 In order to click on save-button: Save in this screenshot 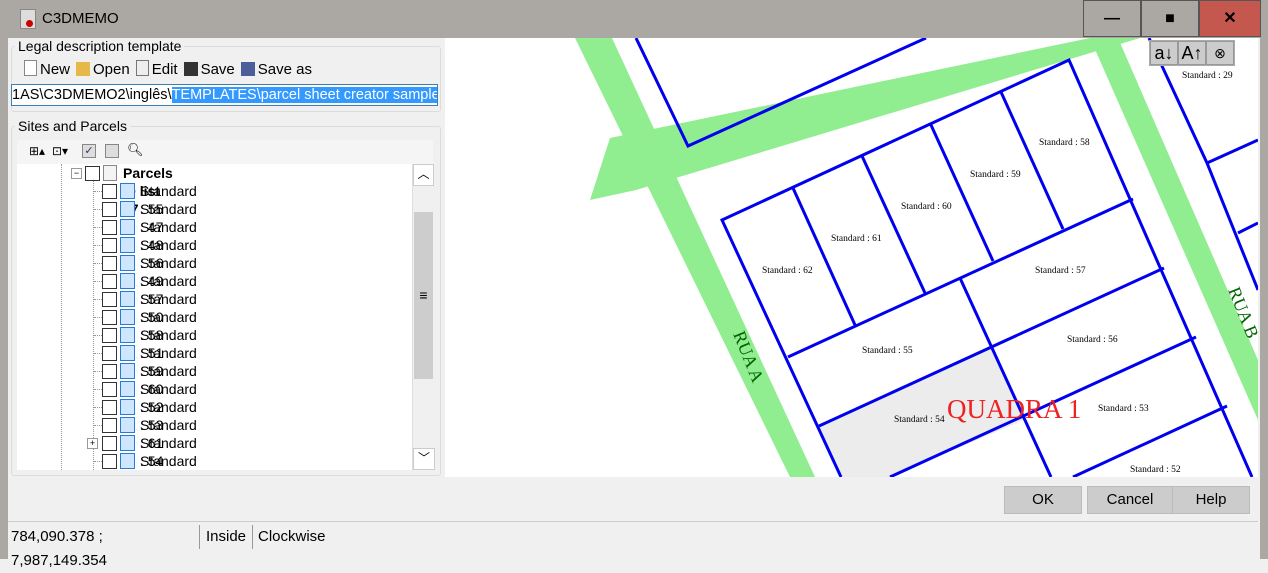, I will do `click(209, 69)`.